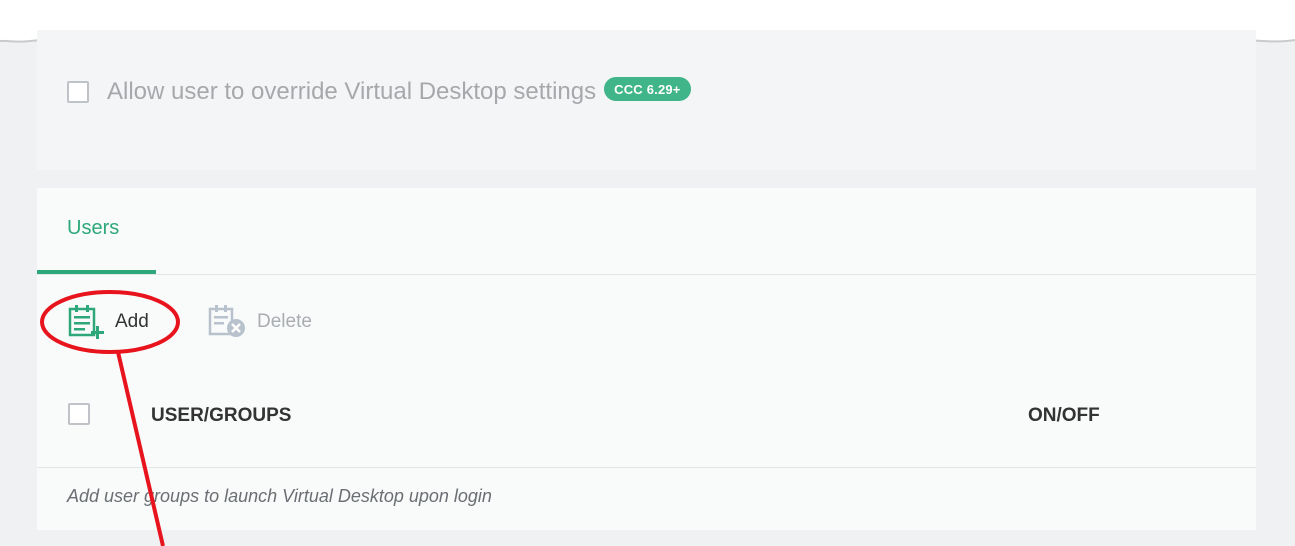  Describe the element at coordinates (1064, 416) in the screenshot. I see `column-on-off: ON/OFF` at that location.